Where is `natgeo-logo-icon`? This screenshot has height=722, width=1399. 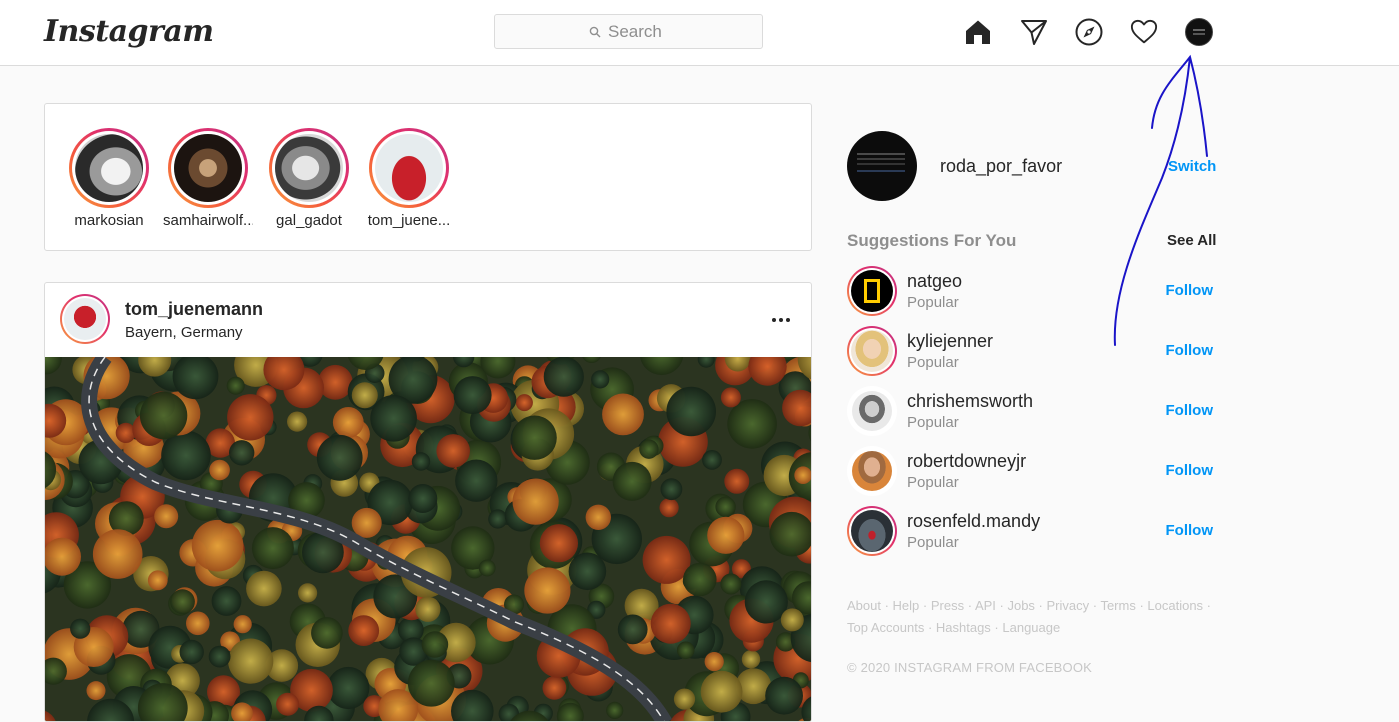
natgeo-logo-icon is located at coordinates (872, 291).